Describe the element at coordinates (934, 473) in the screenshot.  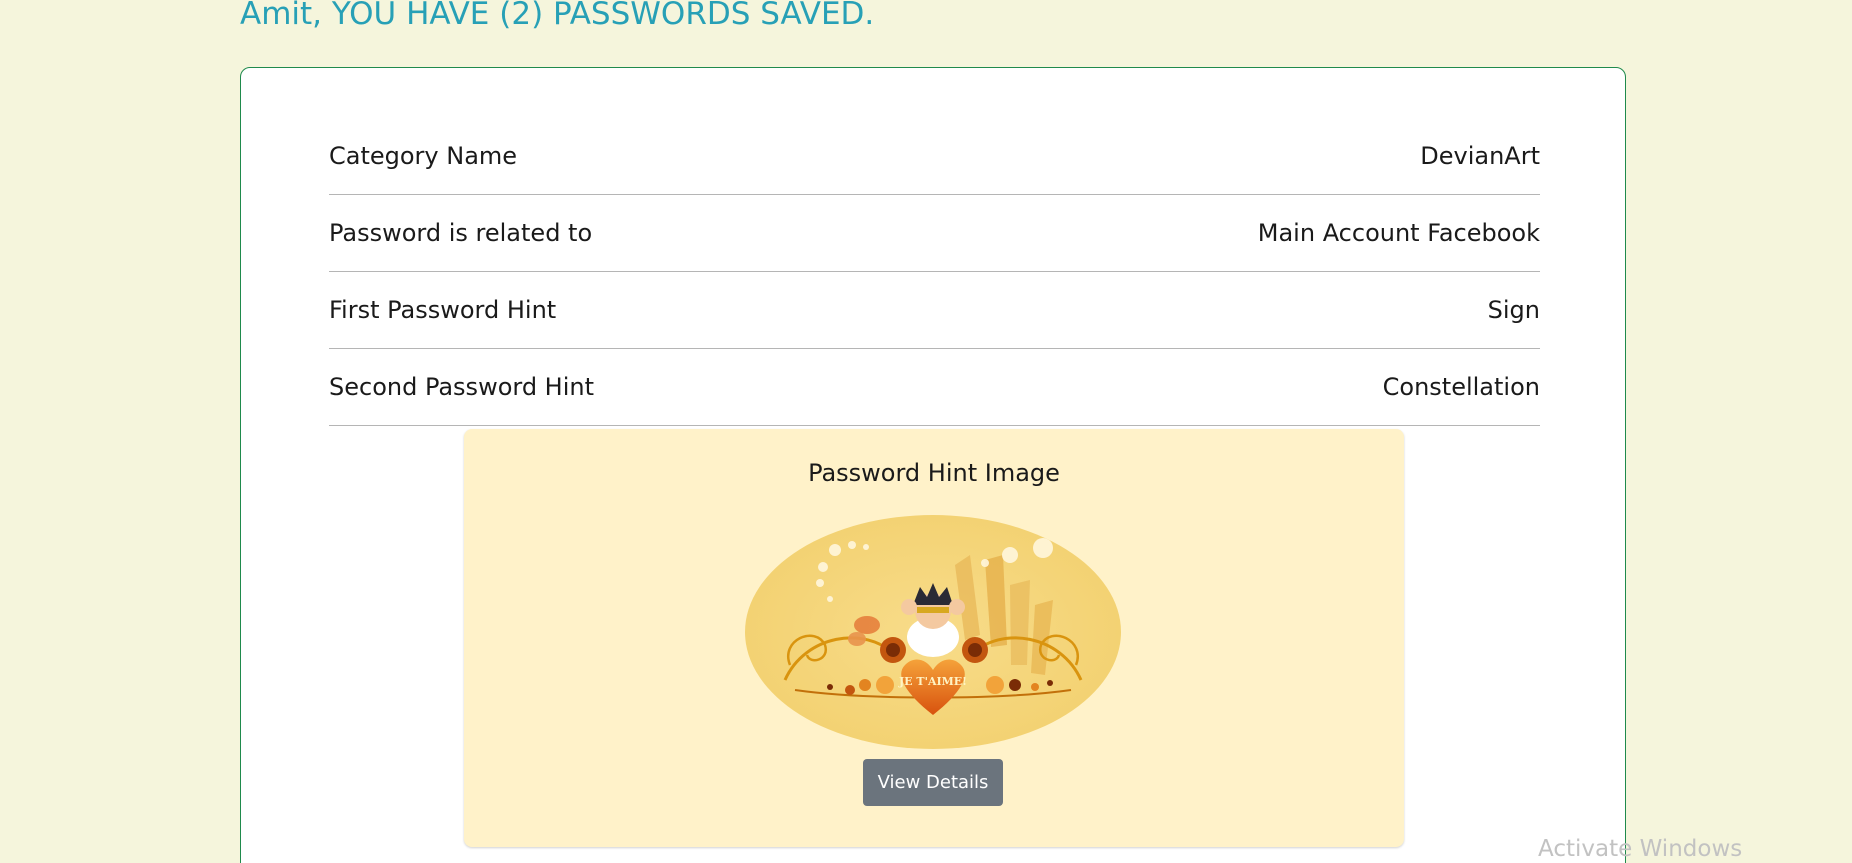
I see `hint-panel-title: Password Hint Image` at that location.